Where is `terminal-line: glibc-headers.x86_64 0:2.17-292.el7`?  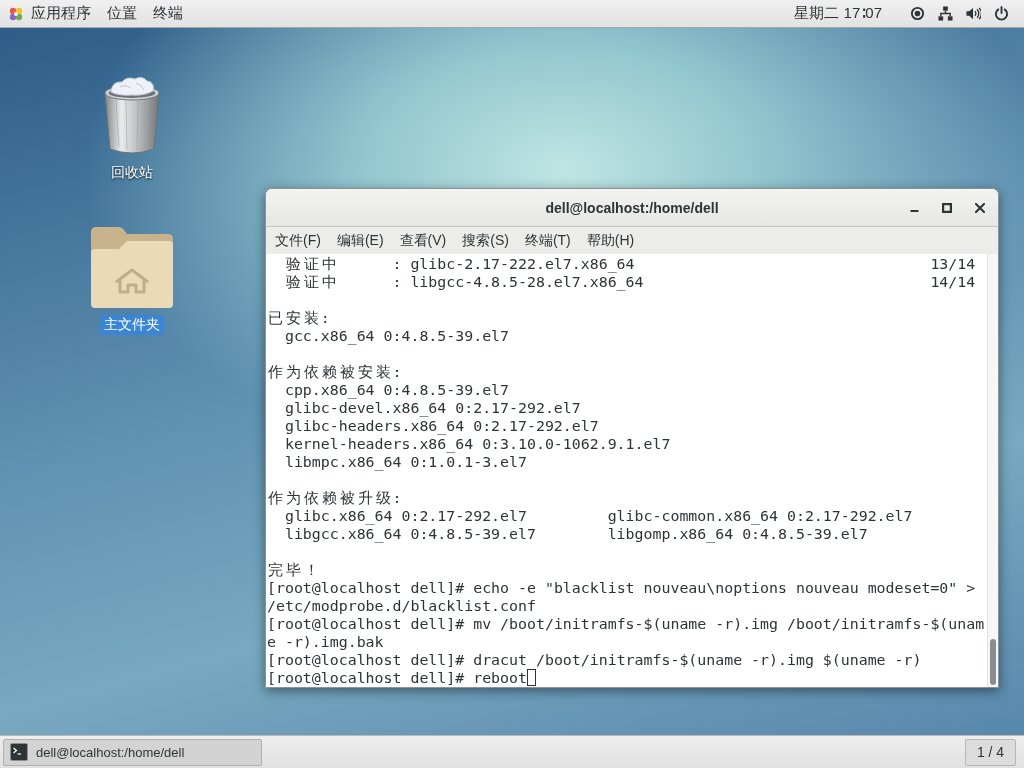 terminal-line: glibc-headers.x86_64 0:2.17-292.el7 is located at coordinates (441, 426).